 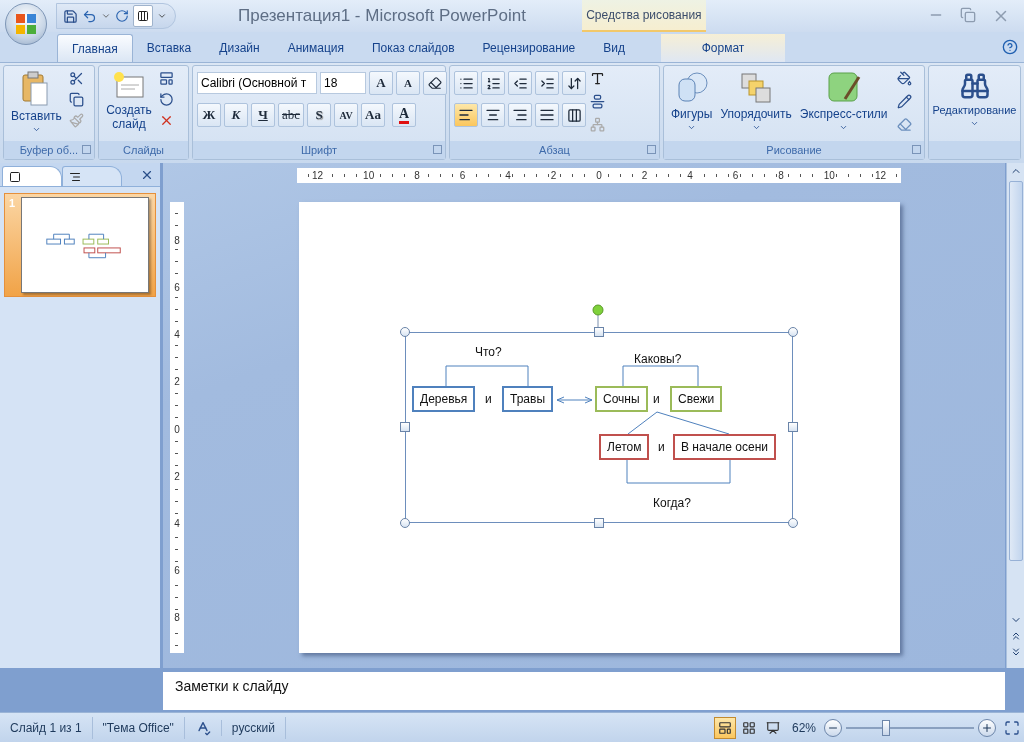 I want to click on format-button: AV, so click(x=346, y=115).